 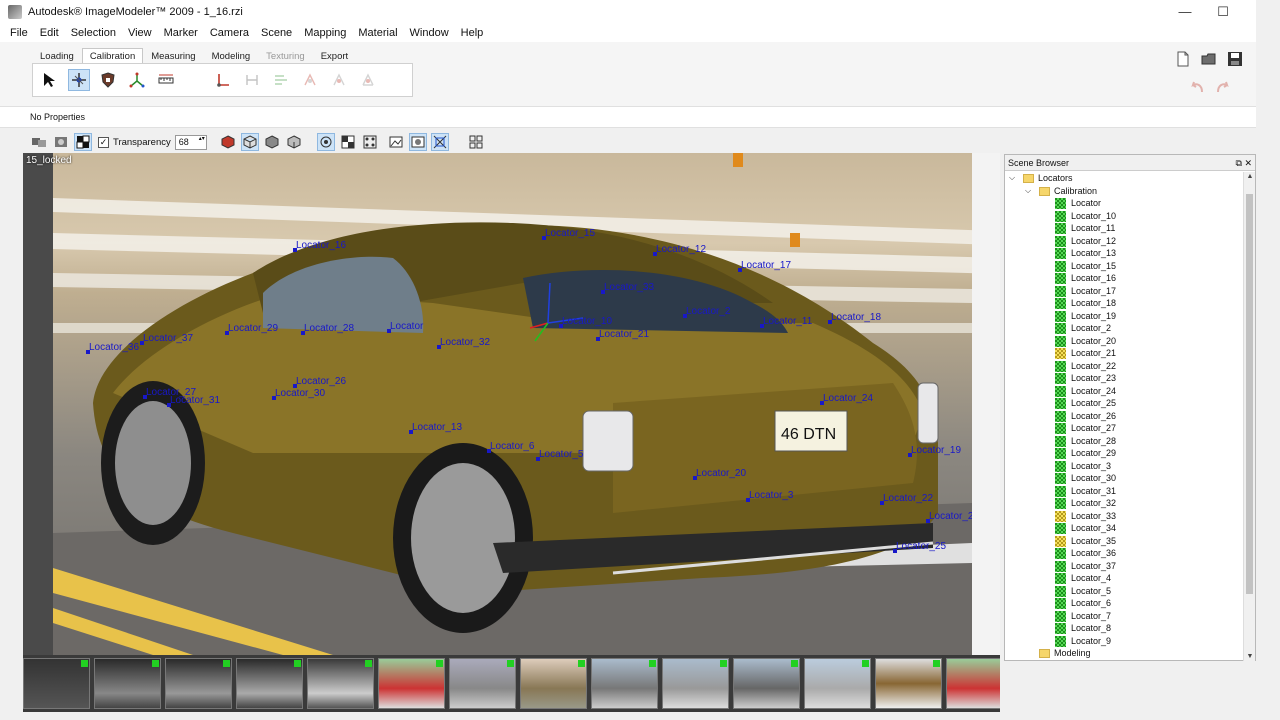 I want to click on tree-item-locator: Locator_32, so click(x=1124, y=503).